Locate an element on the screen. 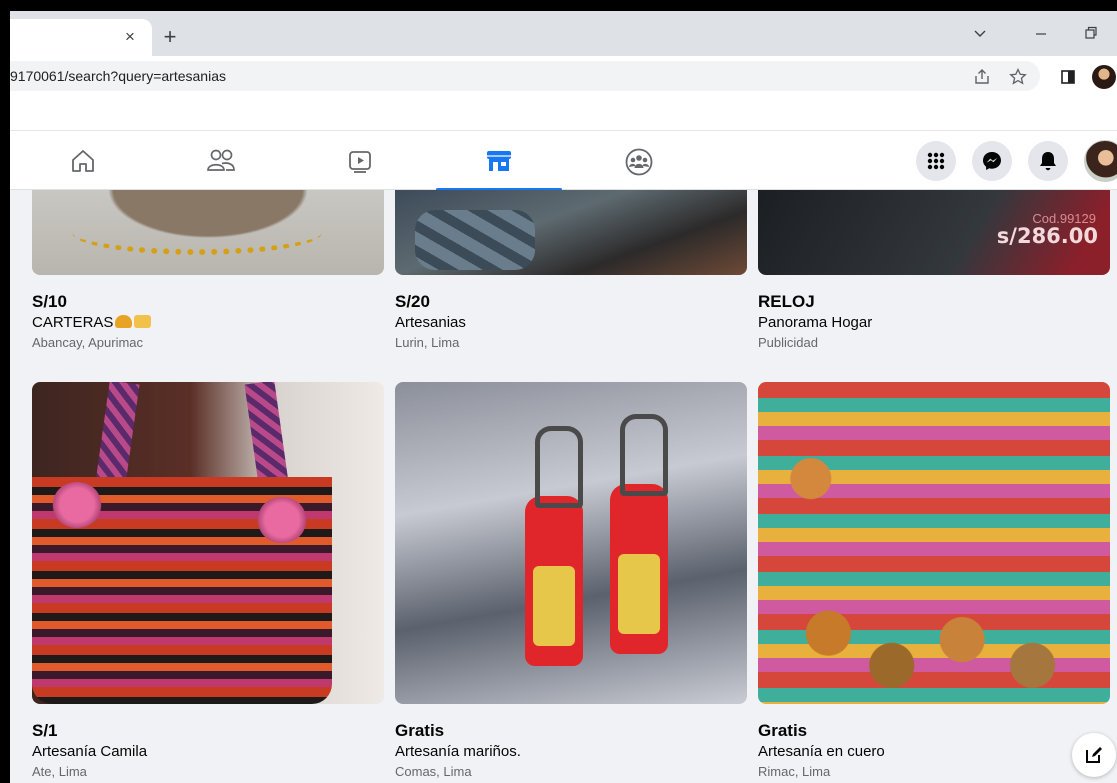  sponsored-label: Publicidad is located at coordinates (788, 342).